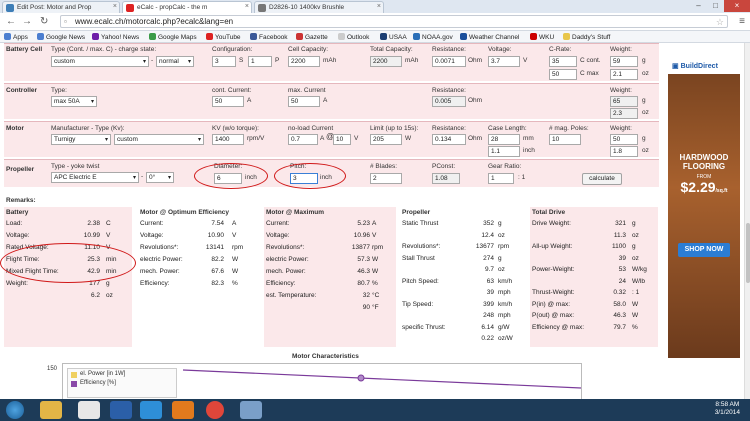 Image resolution: width=750 pixels, height=421 pixels. Describe the element at coordinates (602, 179) in the screenshot. I see `calculate-button: calculate` at that location.